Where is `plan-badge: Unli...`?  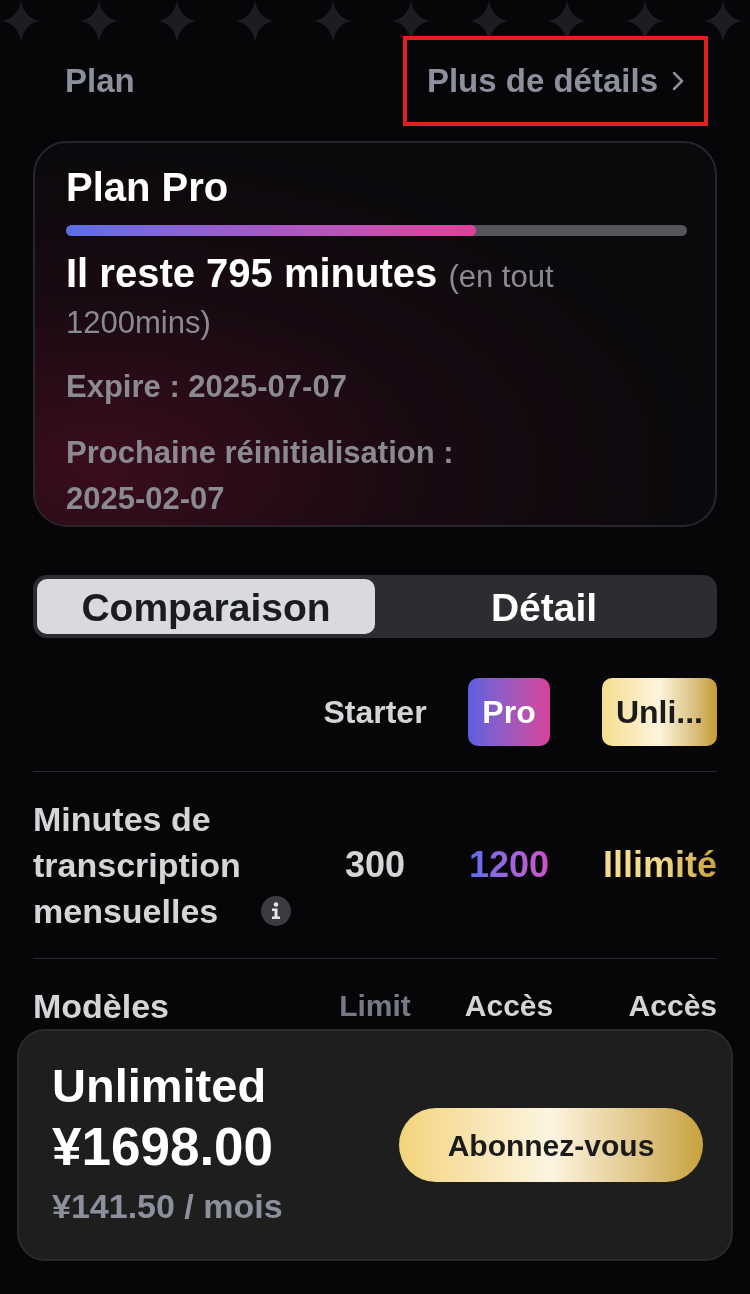
plan-badge: Unli... is located at coordinates (659, 711).